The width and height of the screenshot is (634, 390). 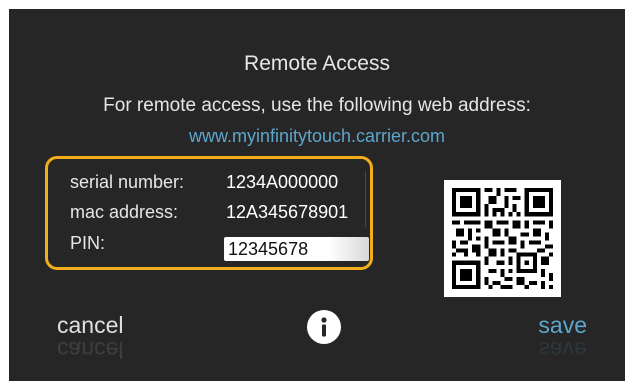 I want to click on info-button, so click(x=324, y=327).